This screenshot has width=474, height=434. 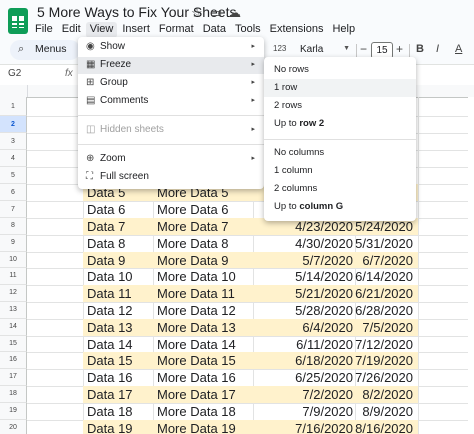 I want to click on menu-extensions: Extensions, so click(x=297, y=30).